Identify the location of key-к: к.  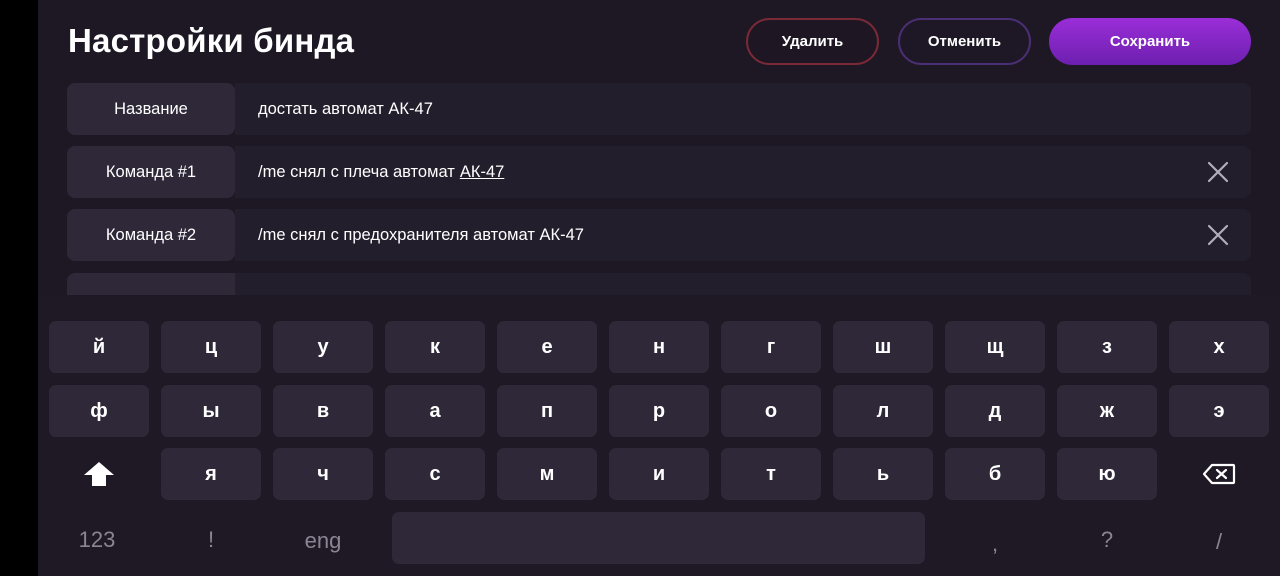
(435, 347).